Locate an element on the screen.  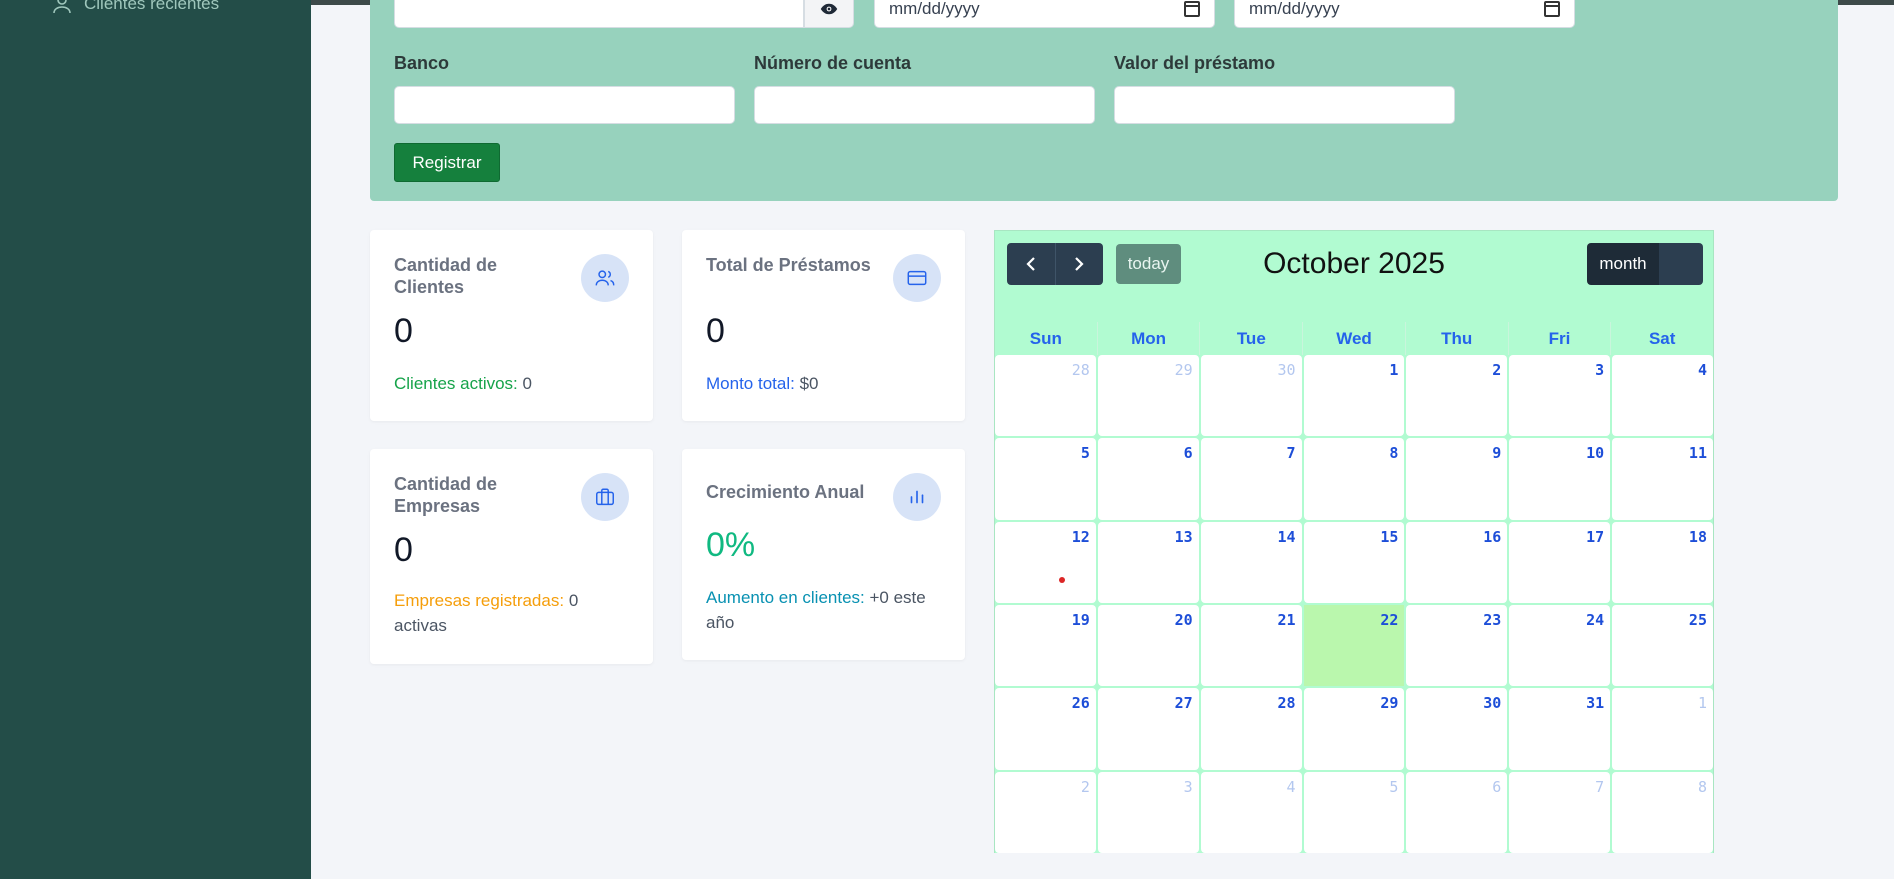
day-number: 9 is located at coordinates (1496, 453).